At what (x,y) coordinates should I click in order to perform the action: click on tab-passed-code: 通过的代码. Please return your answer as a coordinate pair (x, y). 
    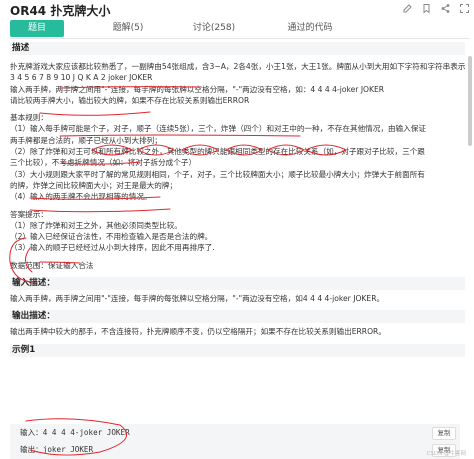
    Looking at the image, I should click on (310, 28).